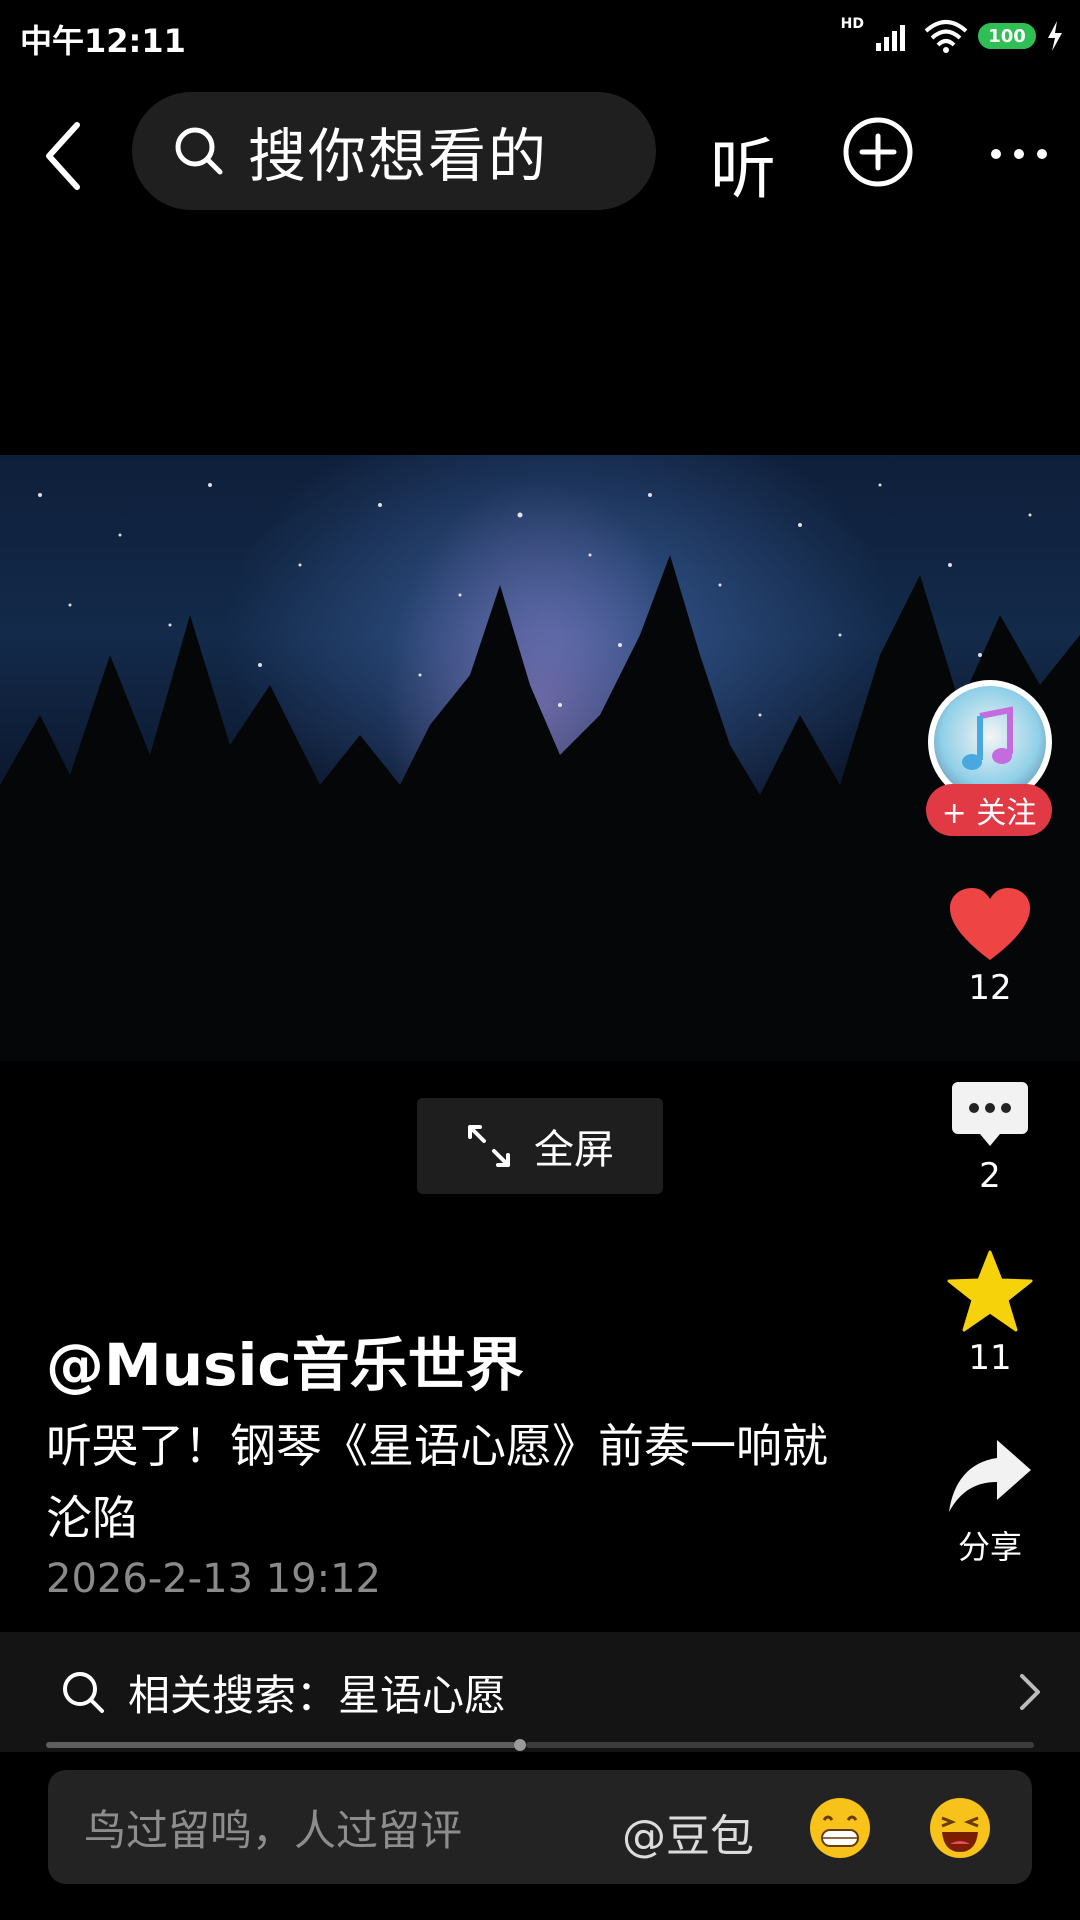  What do you see at coordinates (990, 1358) in the screenshot?
I see `favorite-count: 11` at bounding box center [990, 1358].